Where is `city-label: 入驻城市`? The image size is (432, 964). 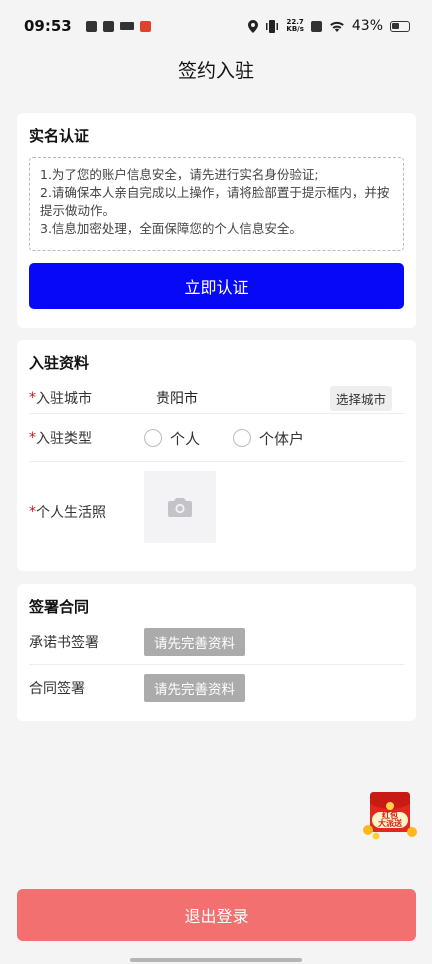 city-label: 入驻城市 is located at coordinates (64, 399).